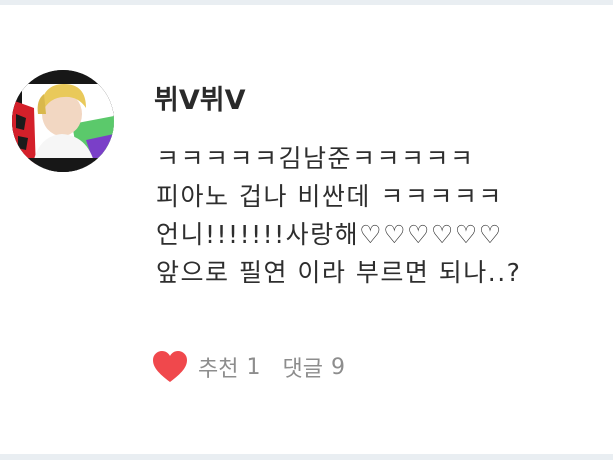  I want to click on comment-line: 피아노 겁나 비싼데 ㅋㅋㅋㅋㅋ, so click(329, 196).